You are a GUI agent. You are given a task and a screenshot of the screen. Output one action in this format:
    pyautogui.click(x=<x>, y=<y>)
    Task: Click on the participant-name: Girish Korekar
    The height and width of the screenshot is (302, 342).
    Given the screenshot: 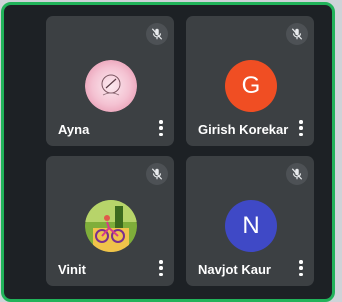 What is the action you would take?
    pyautogui.click(x=243, y=129)
    